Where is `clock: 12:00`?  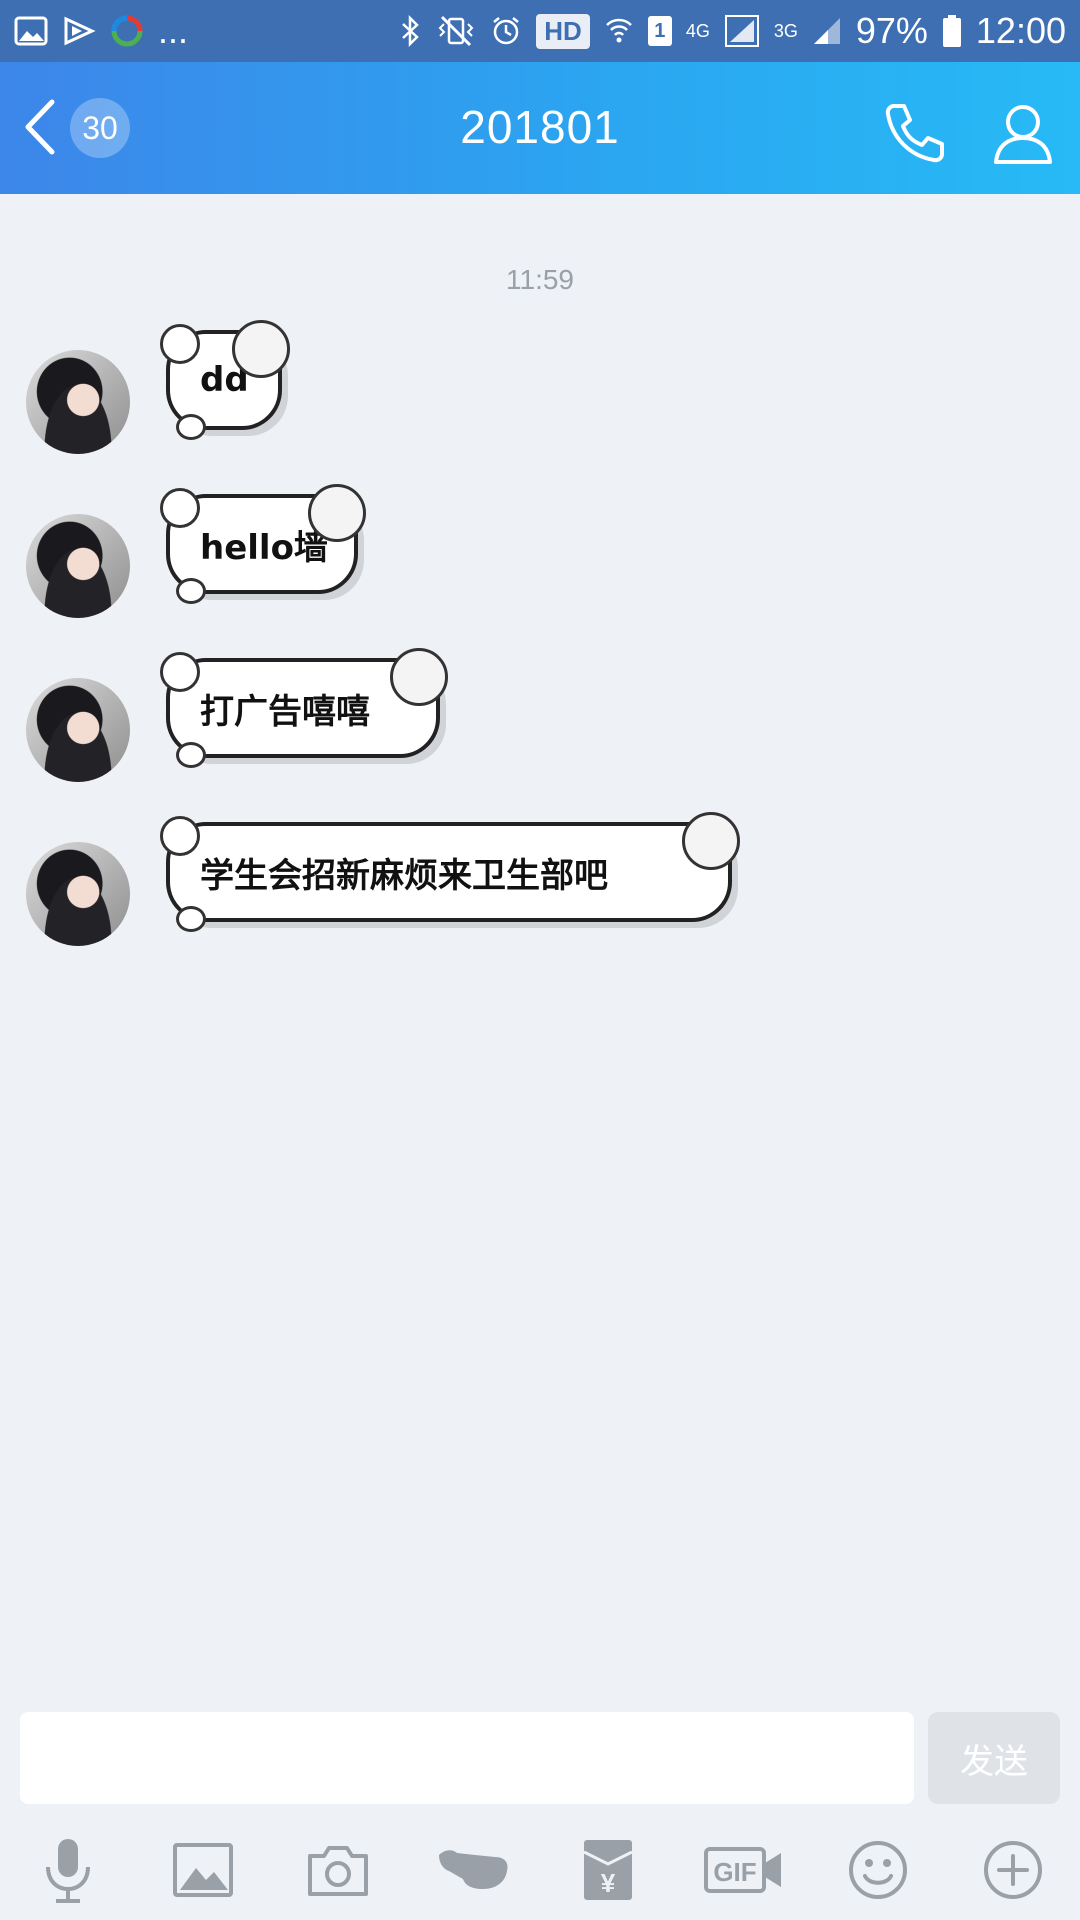
clock: 12:00 is located at coordinates (1020, 30).